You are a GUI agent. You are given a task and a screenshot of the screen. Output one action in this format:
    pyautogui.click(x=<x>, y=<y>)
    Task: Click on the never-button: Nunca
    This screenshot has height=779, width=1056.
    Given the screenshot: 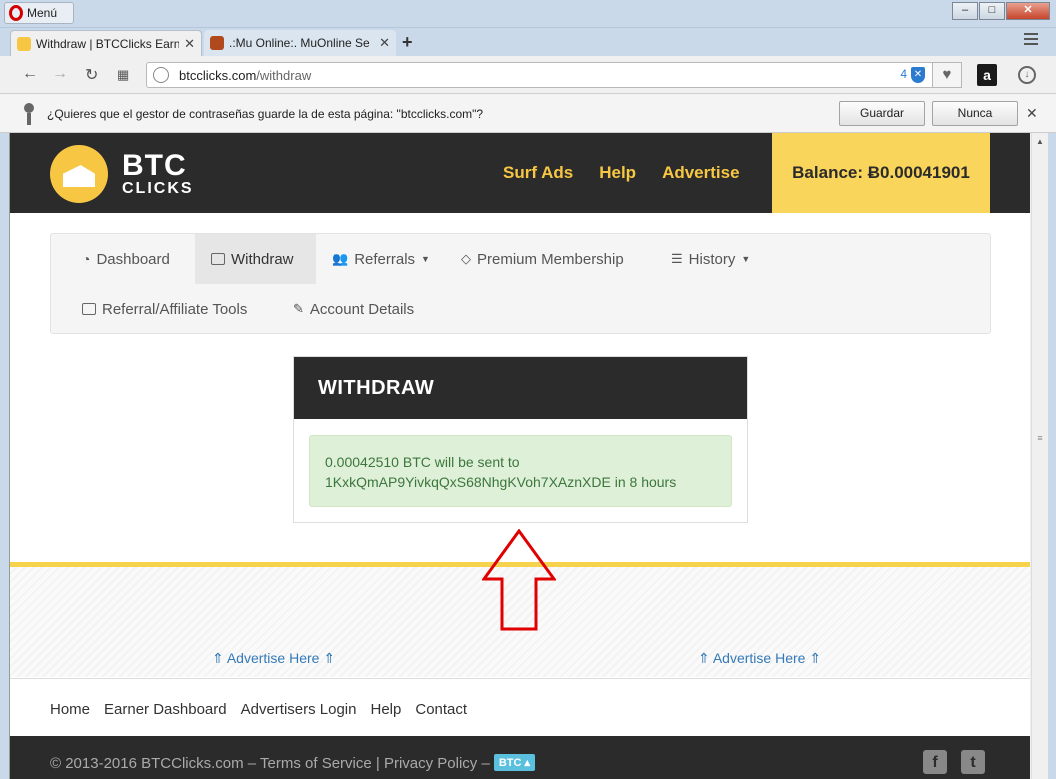 What is the action you would take?
    pyautogui.click(x=975, y=113)
    